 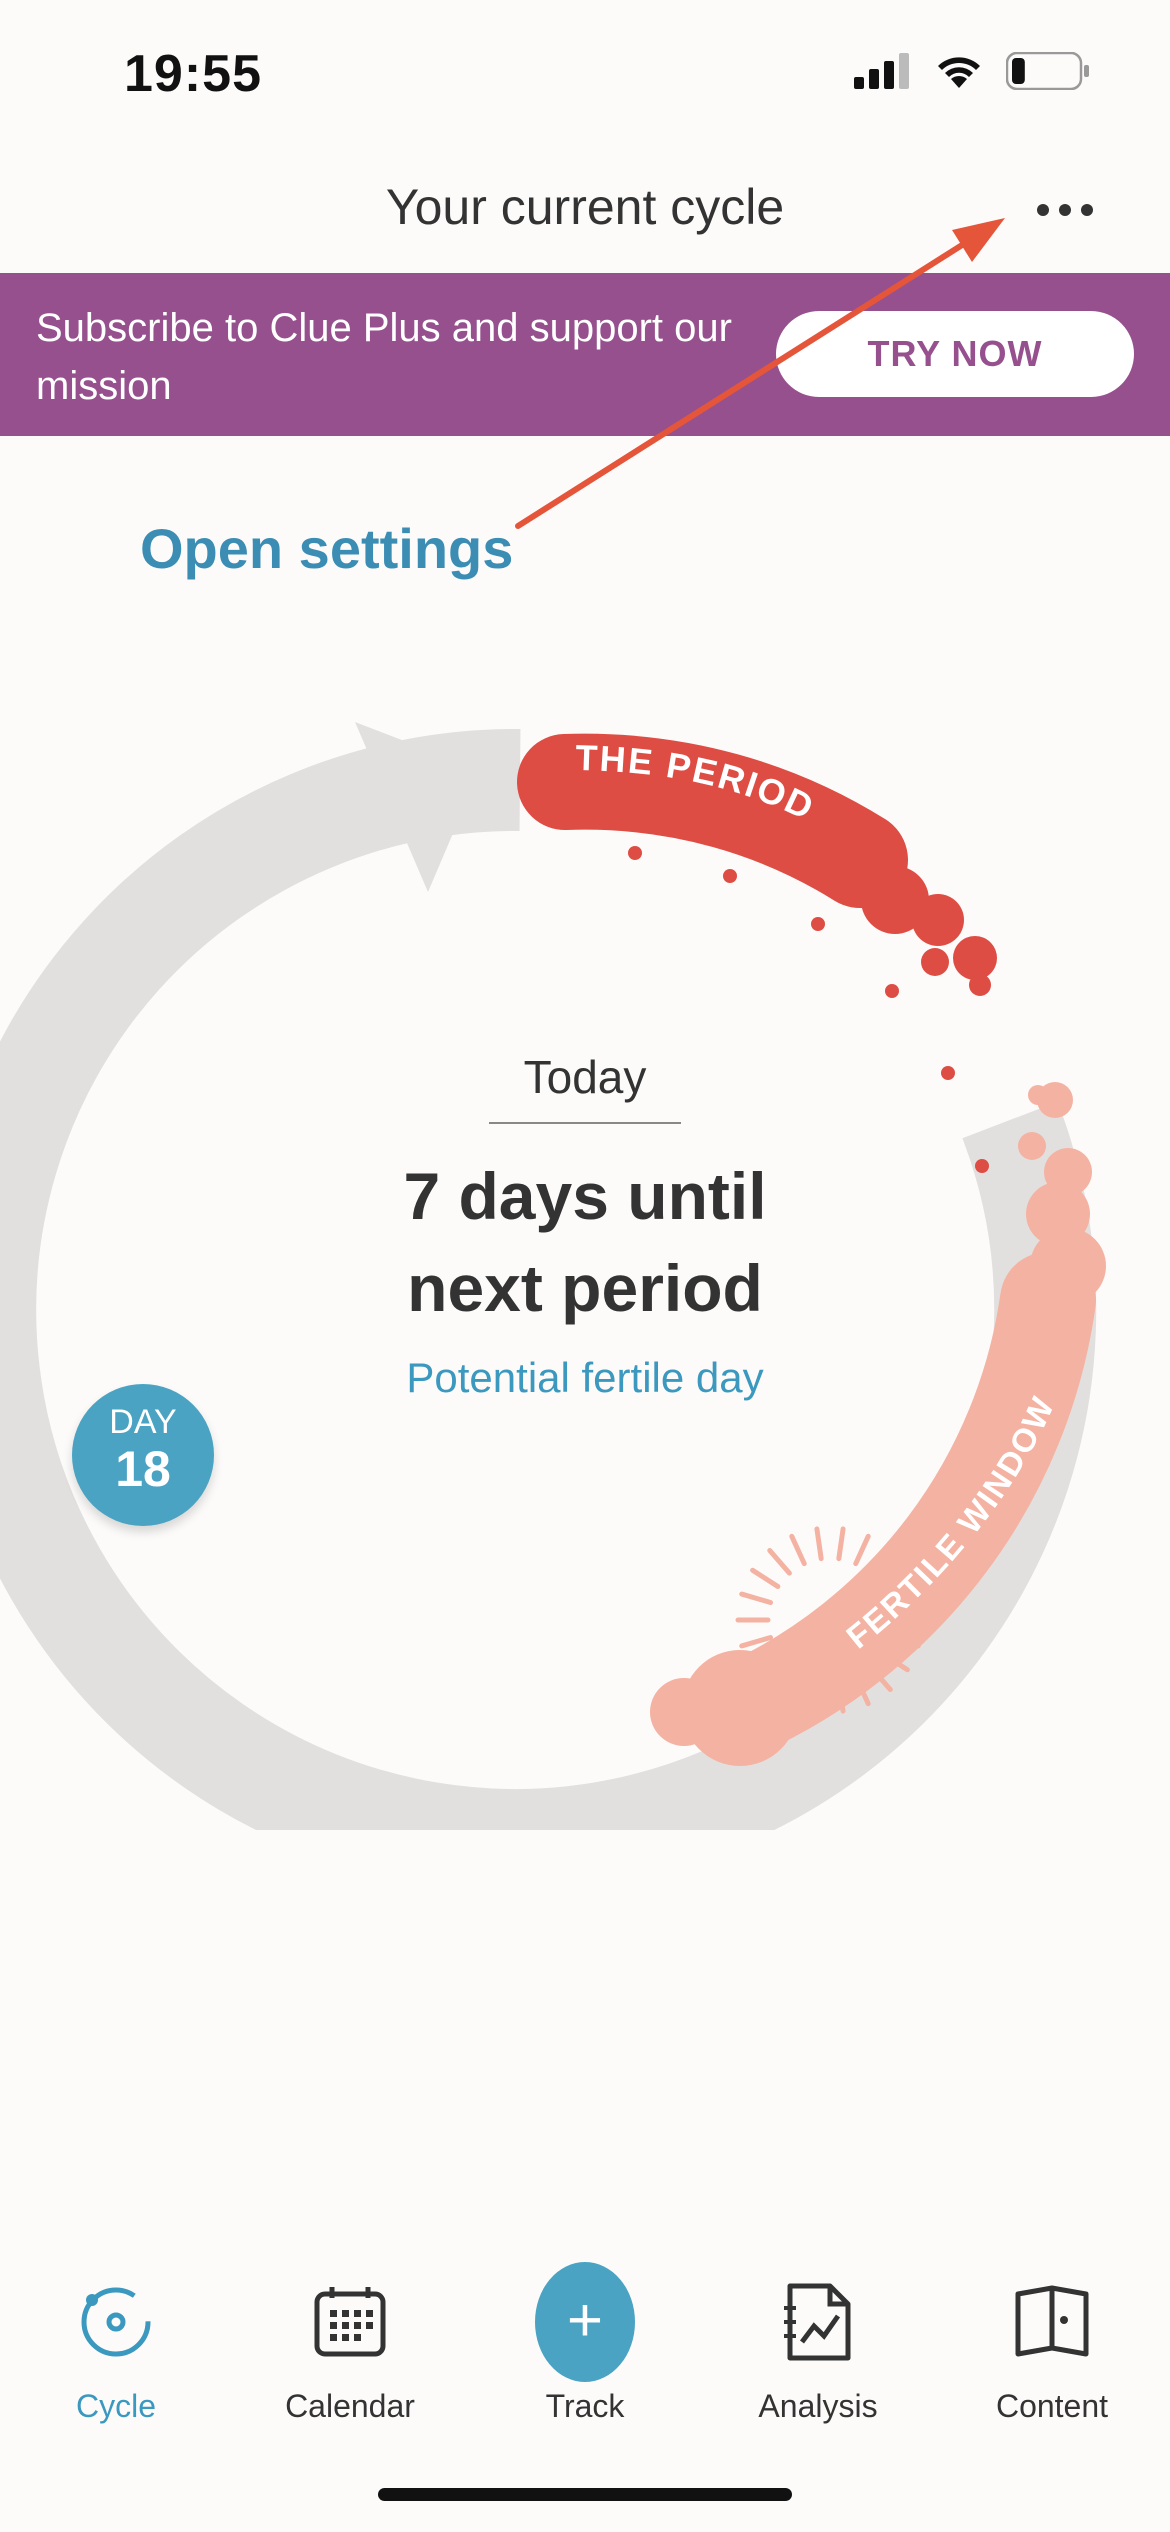 What do you see at coordinates (585, 2406) in the screenshot?
I see `tab-label: Track` at bounding box center [585, 2406].